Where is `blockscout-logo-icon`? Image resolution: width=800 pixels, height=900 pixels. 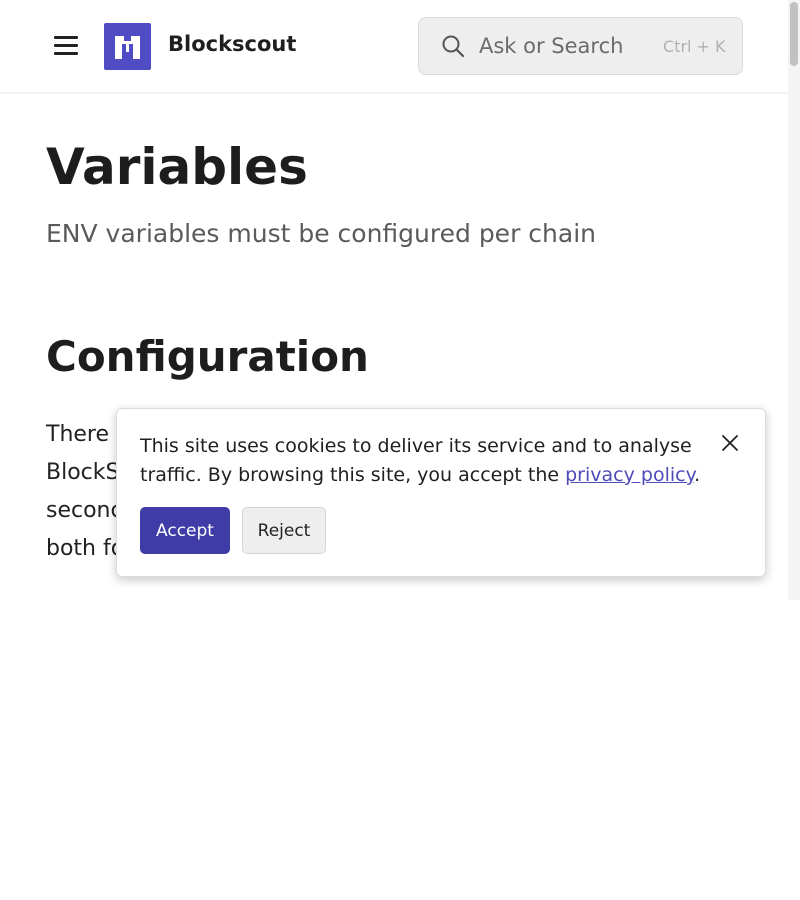
blockscout-logo-icon is located at coordinates (127, 46).